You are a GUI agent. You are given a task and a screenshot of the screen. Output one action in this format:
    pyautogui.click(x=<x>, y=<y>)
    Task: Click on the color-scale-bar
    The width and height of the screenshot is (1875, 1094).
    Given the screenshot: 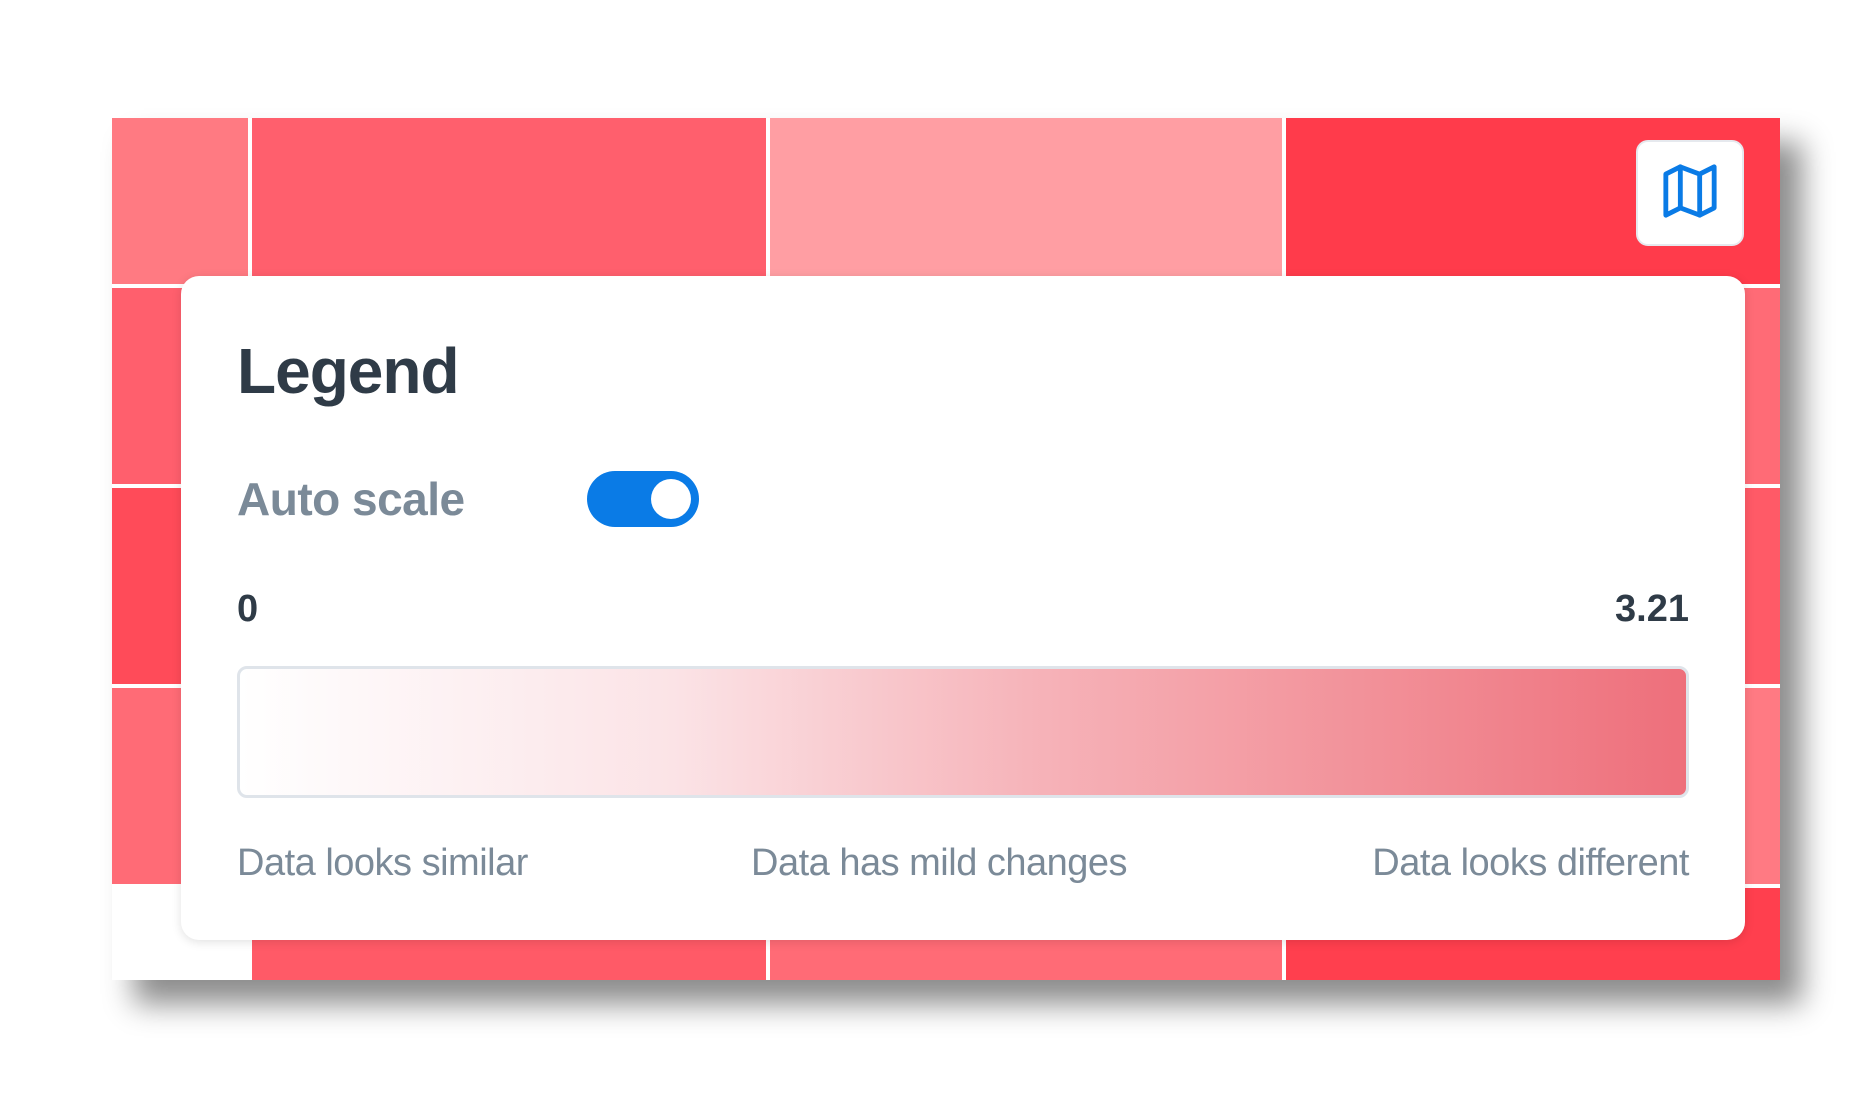 What is the action you would take?
    pyautogui.click(x=963, y=732)
    